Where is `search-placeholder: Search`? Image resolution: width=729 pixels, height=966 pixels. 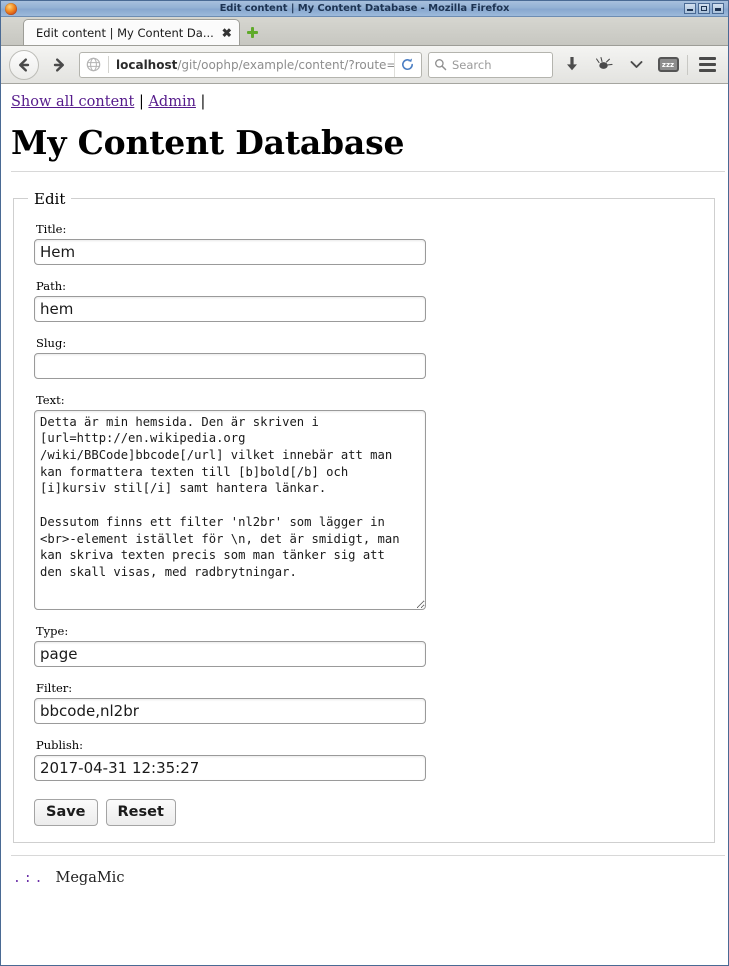 search-placeholder: Search is located at coordinates (472, 64).